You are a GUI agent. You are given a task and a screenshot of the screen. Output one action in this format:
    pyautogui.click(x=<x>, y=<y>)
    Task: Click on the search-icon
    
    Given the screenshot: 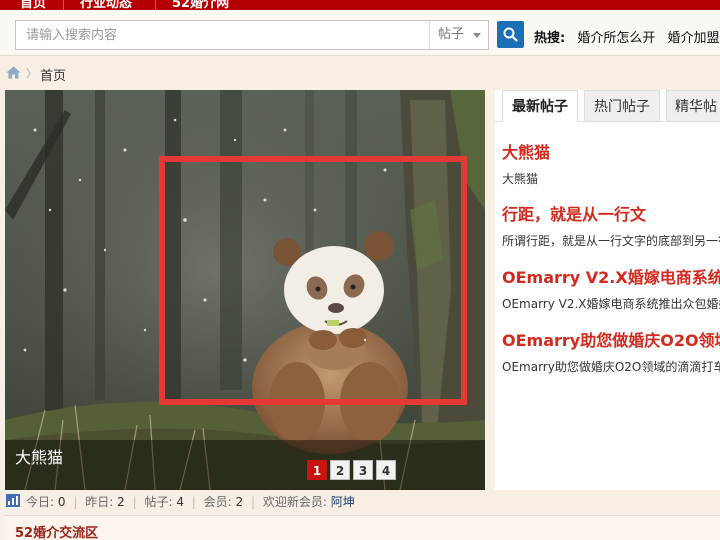 What is the action you would take?
    pyautogui.click(x=510, y=34)
    